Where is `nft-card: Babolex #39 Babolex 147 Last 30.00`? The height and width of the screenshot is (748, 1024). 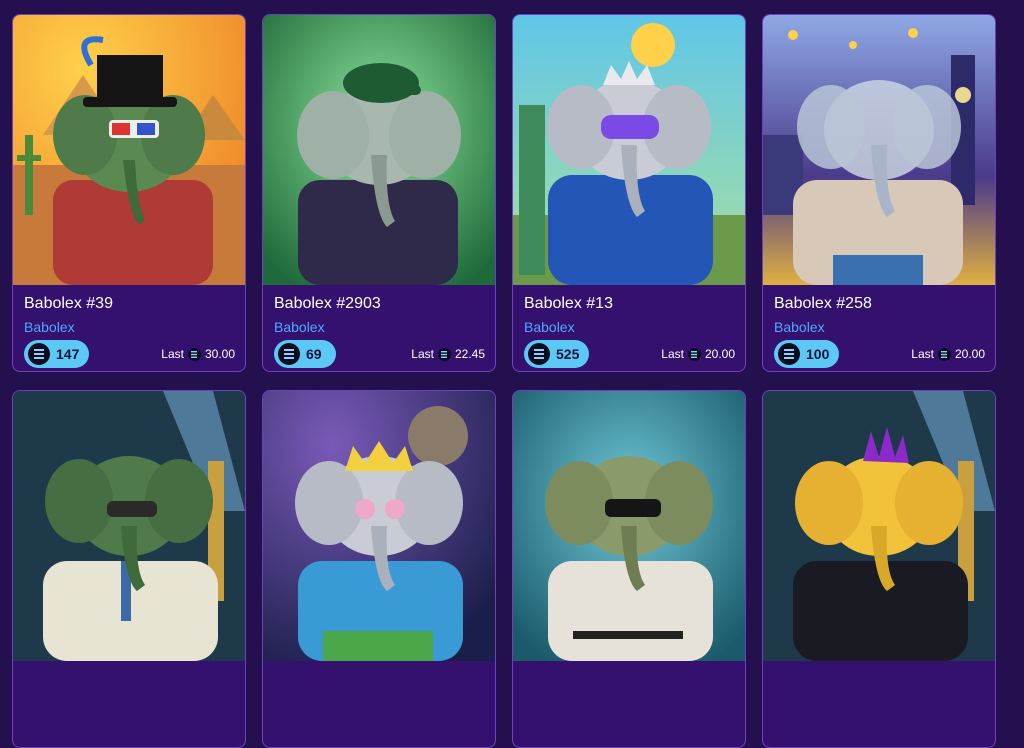 nft-card: Babolex #39 Babolex 147 Last 30.00 is located at coordinates (129, 193).